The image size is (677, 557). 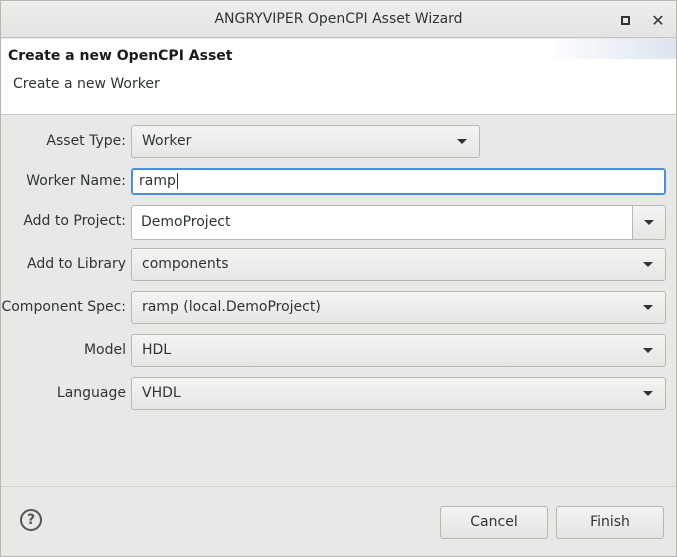 I want to click on worker-name-input: ramp, so click(x=398, y=181).